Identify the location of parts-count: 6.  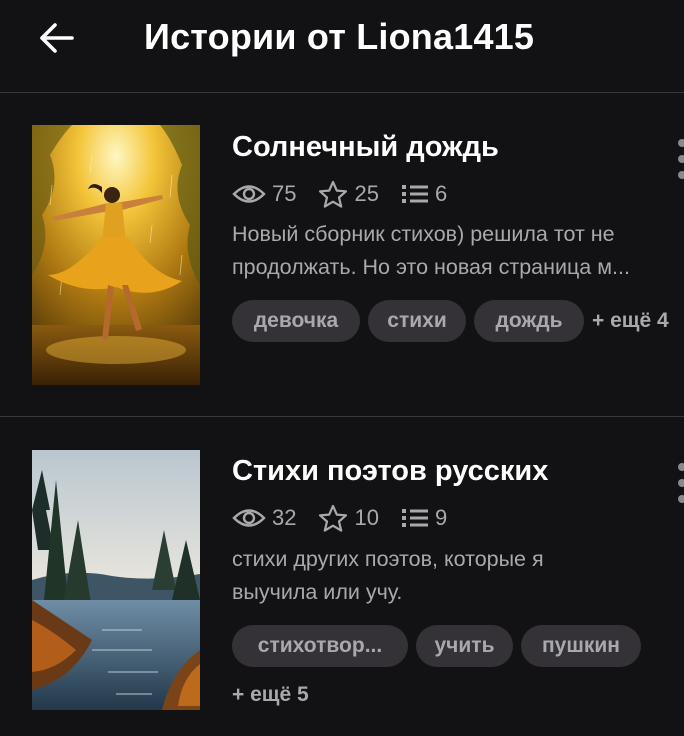
(441, 193).